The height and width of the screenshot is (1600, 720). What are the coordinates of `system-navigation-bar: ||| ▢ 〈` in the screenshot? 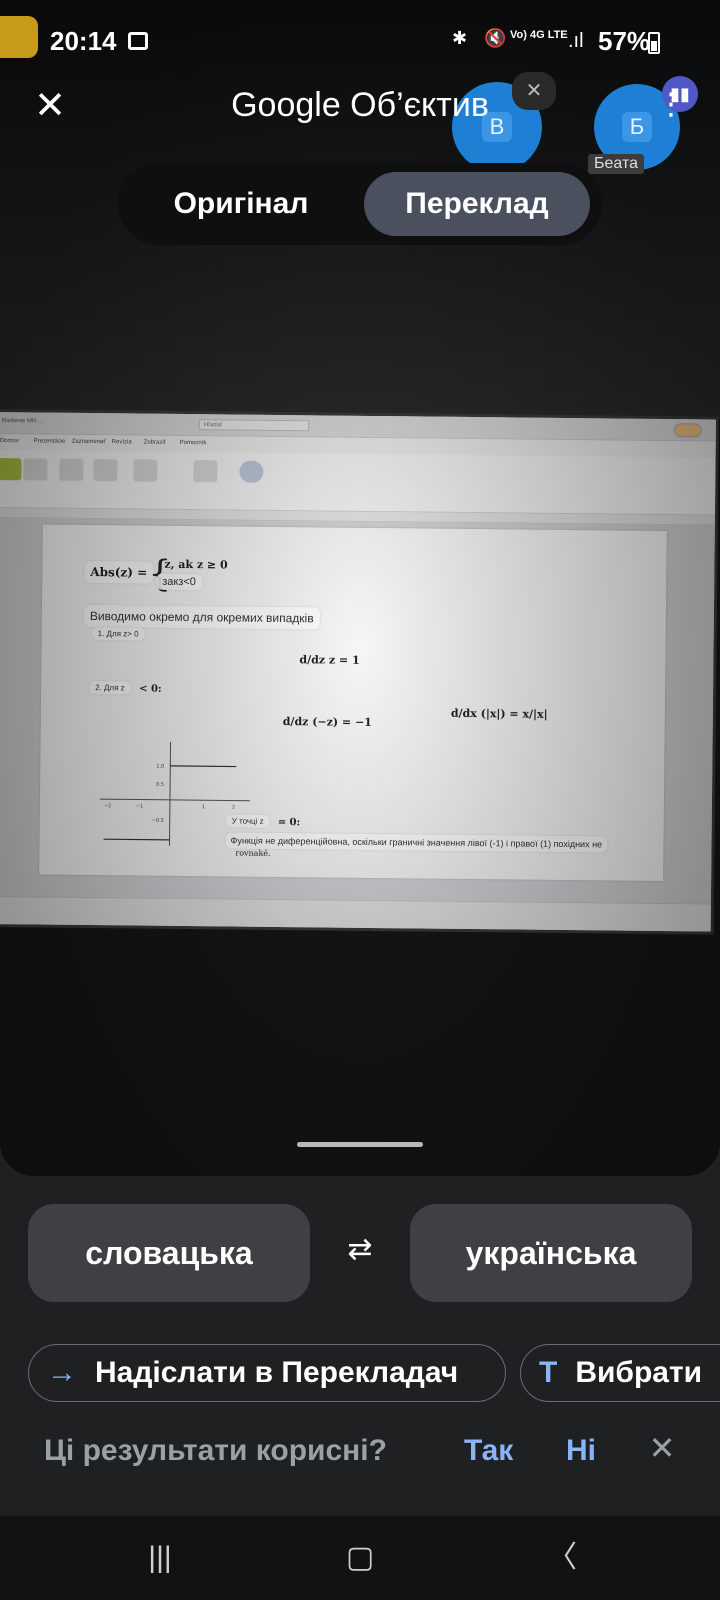 It's located at (360, 1558).